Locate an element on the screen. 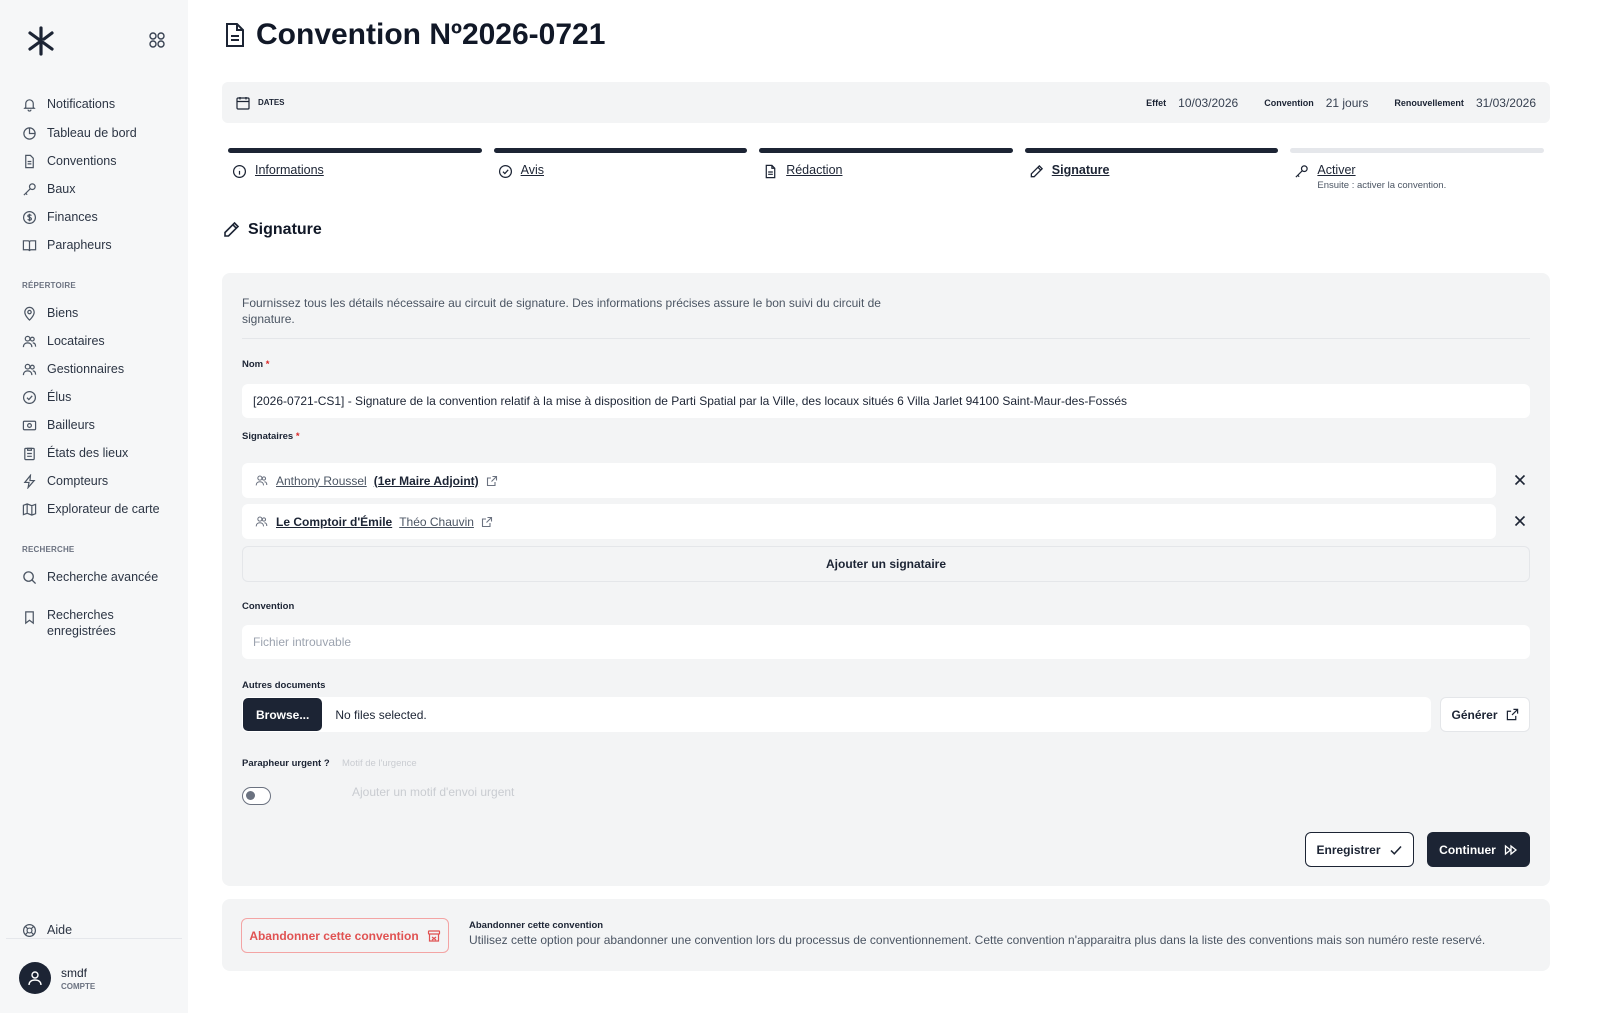  dashboard-icon is located at coordinates (29, 133).